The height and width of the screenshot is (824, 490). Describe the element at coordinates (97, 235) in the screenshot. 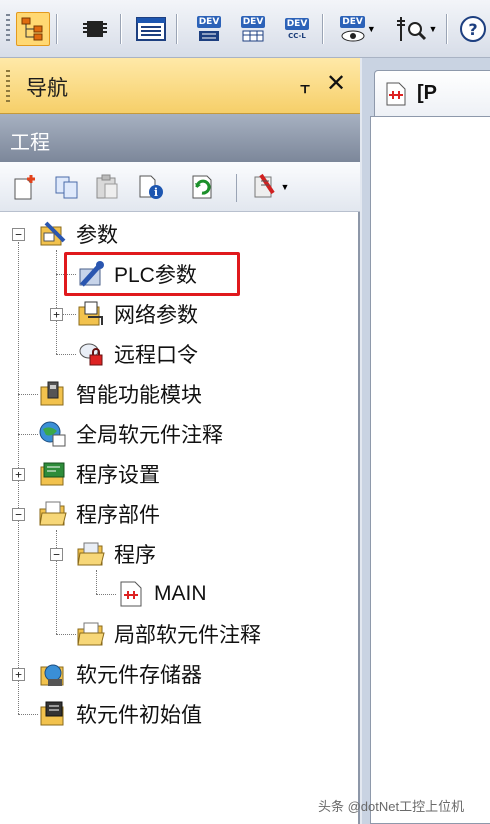

I see `tree-item-label: 参数` at that location.